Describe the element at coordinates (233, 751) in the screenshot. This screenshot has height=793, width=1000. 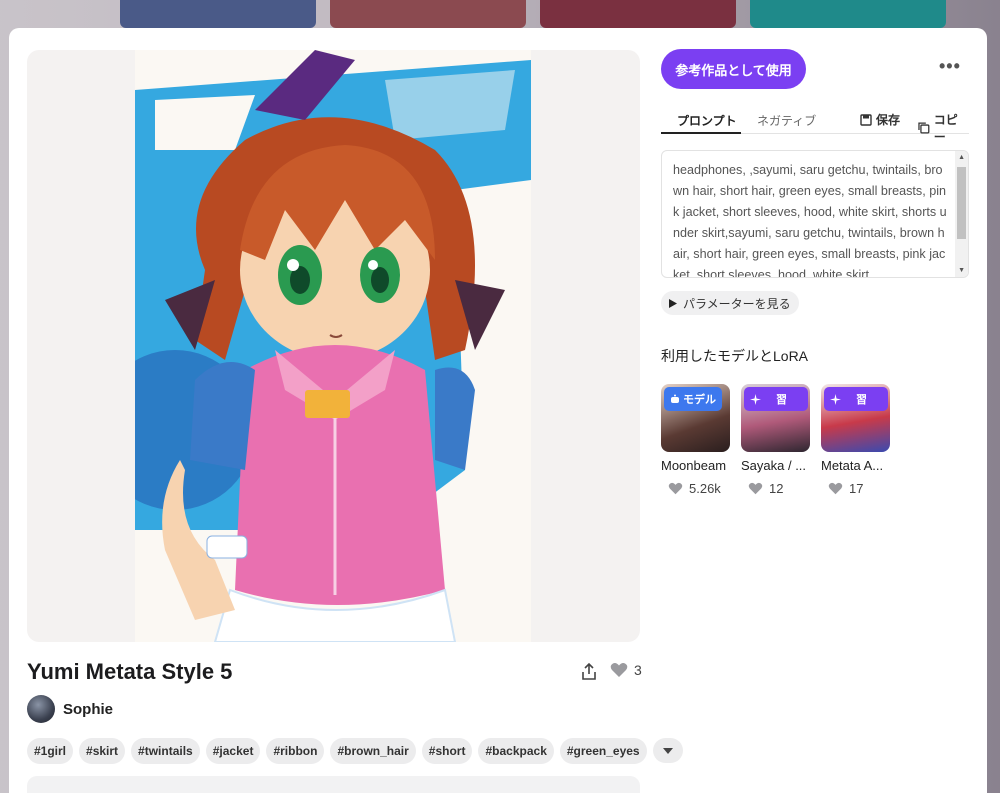
I see `tag-chip: #jacket` at that location.